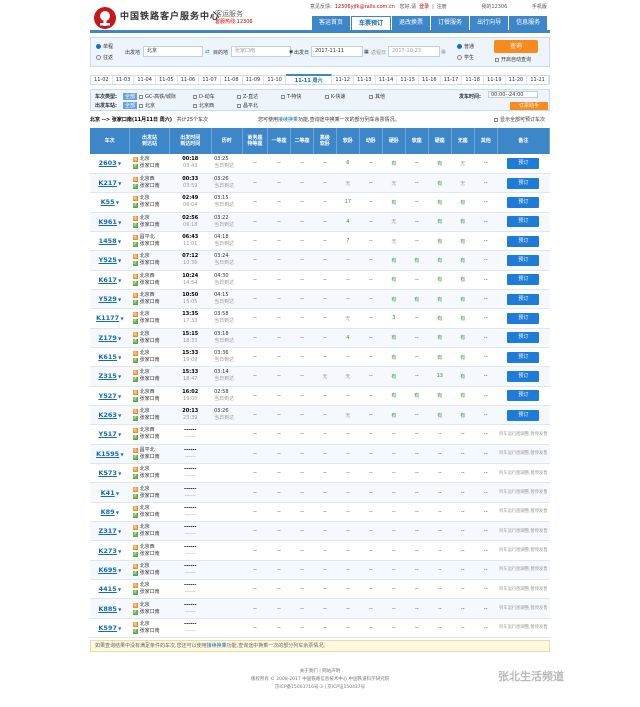 The width and height of the screenshot is (640, 707). What do you see at coordinates (217, 646) in the screenshot?
I see `footnote-transfer-link: 接续换乘` at bounding box center [217, 646].